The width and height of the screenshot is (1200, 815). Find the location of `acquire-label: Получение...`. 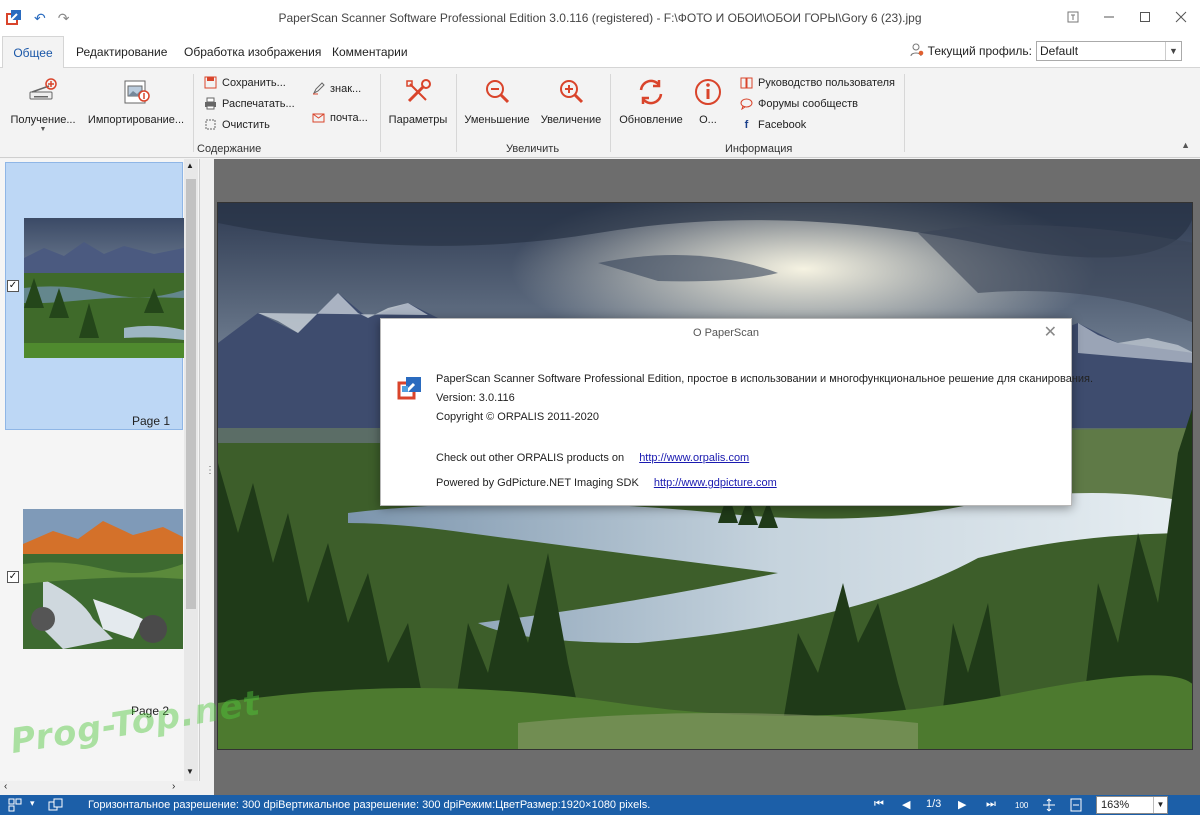

acquire-label: Получение... is located at coordinates (43, 120).